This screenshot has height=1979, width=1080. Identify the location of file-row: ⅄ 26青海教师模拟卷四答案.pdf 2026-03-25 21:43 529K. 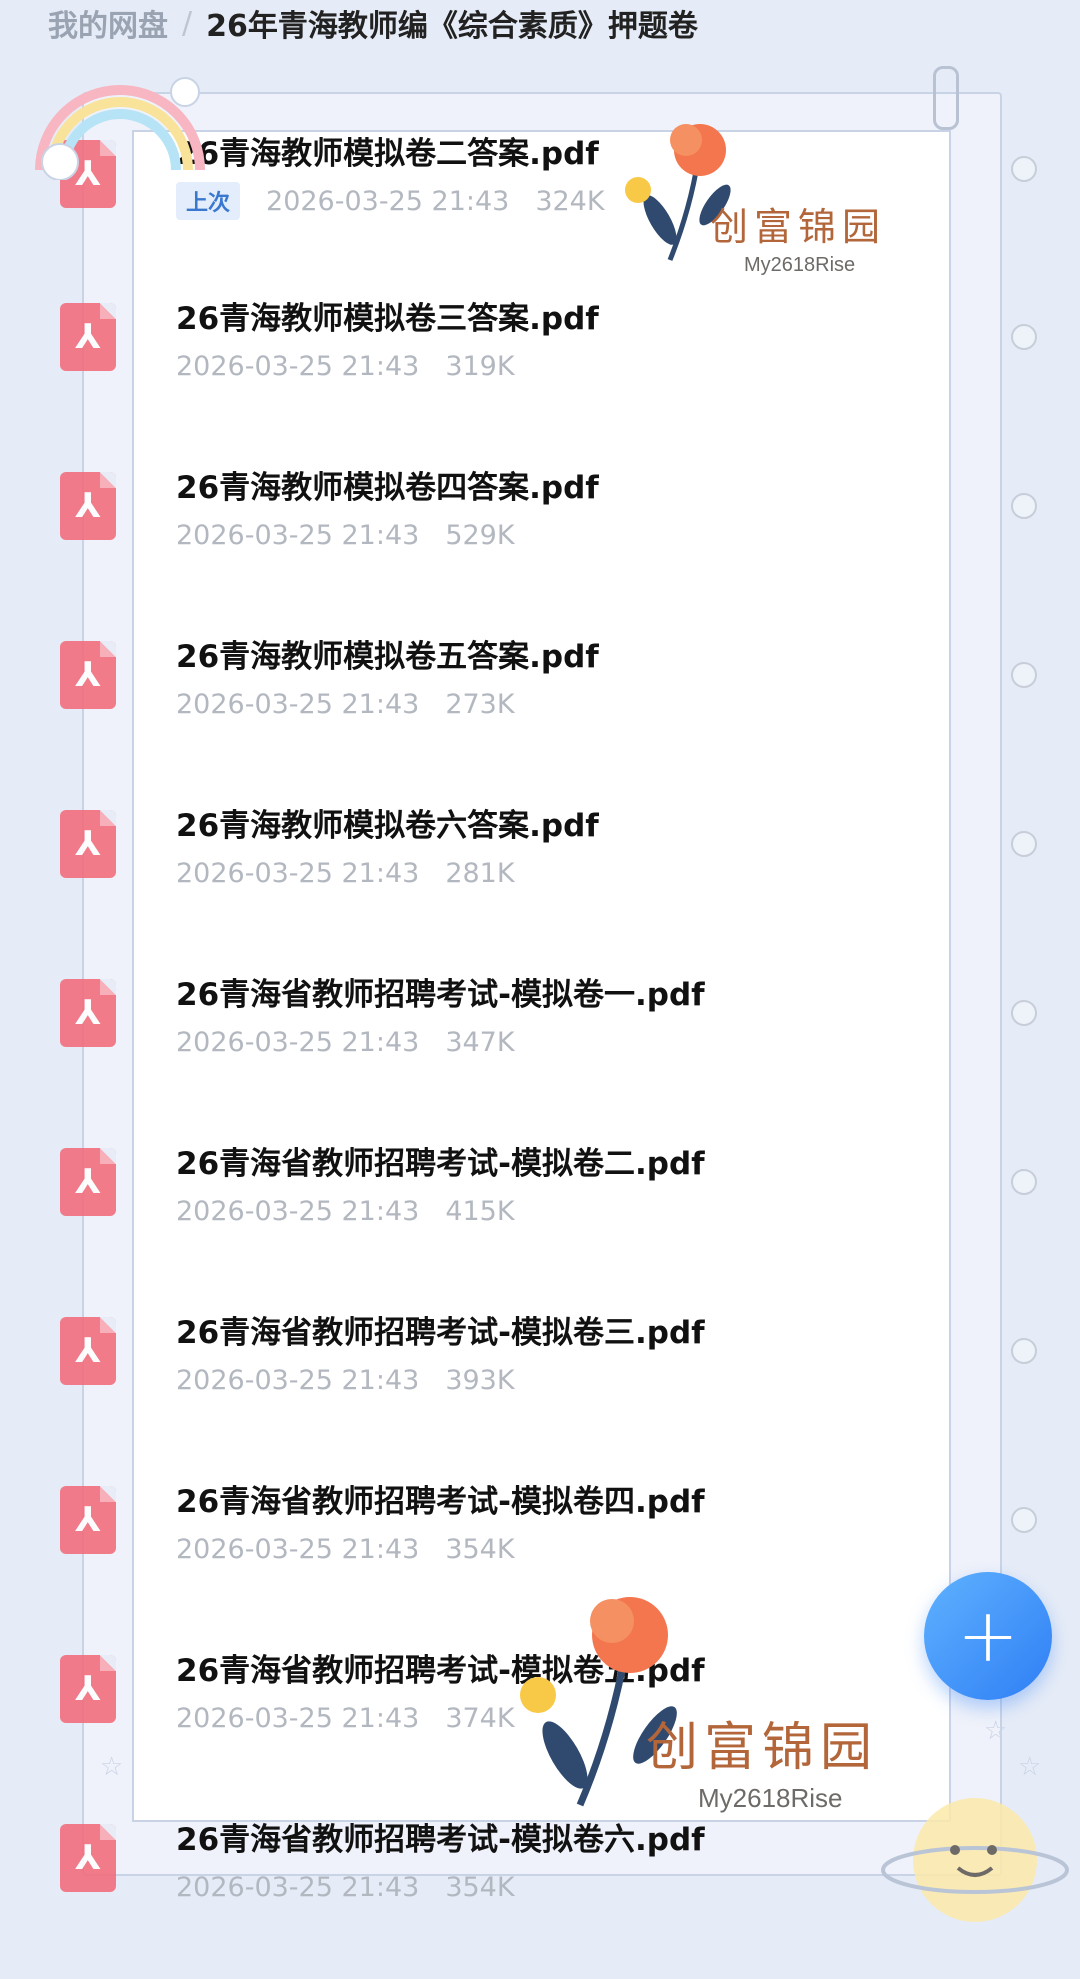
(540, 542).